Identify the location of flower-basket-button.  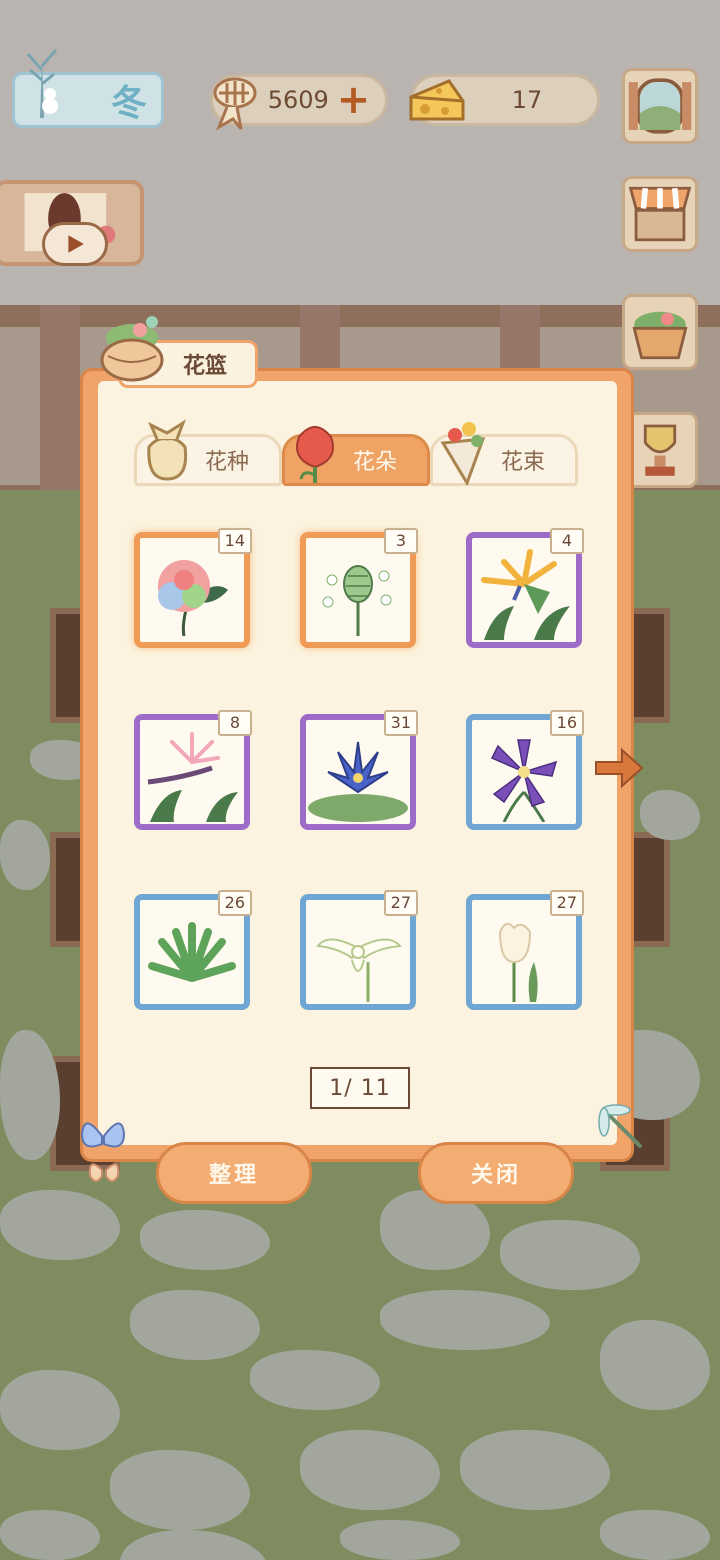
(660, 332).